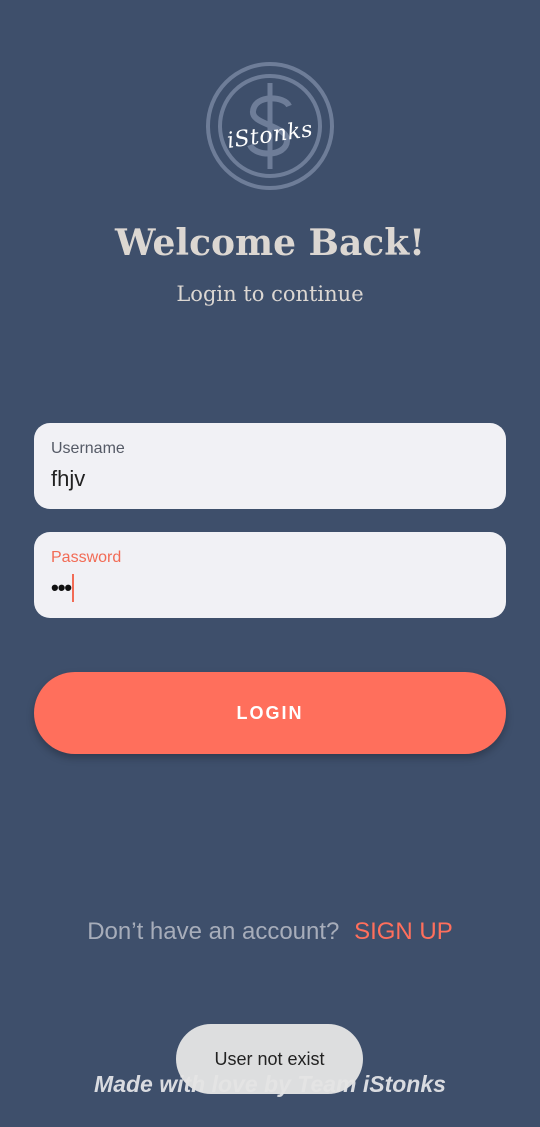  Describe the element at coordinates (73, 588) in the screenshot. I see `text-cursor` at that location.